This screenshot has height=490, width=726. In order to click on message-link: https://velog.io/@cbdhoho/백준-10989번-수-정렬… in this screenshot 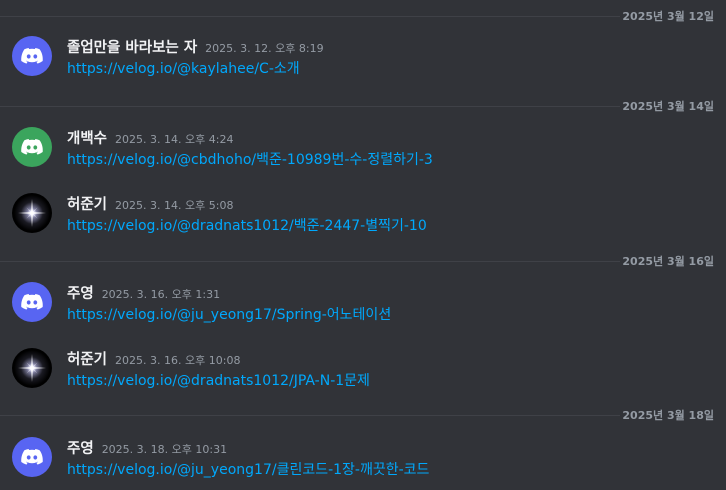, I will do `click(250, 159)`.